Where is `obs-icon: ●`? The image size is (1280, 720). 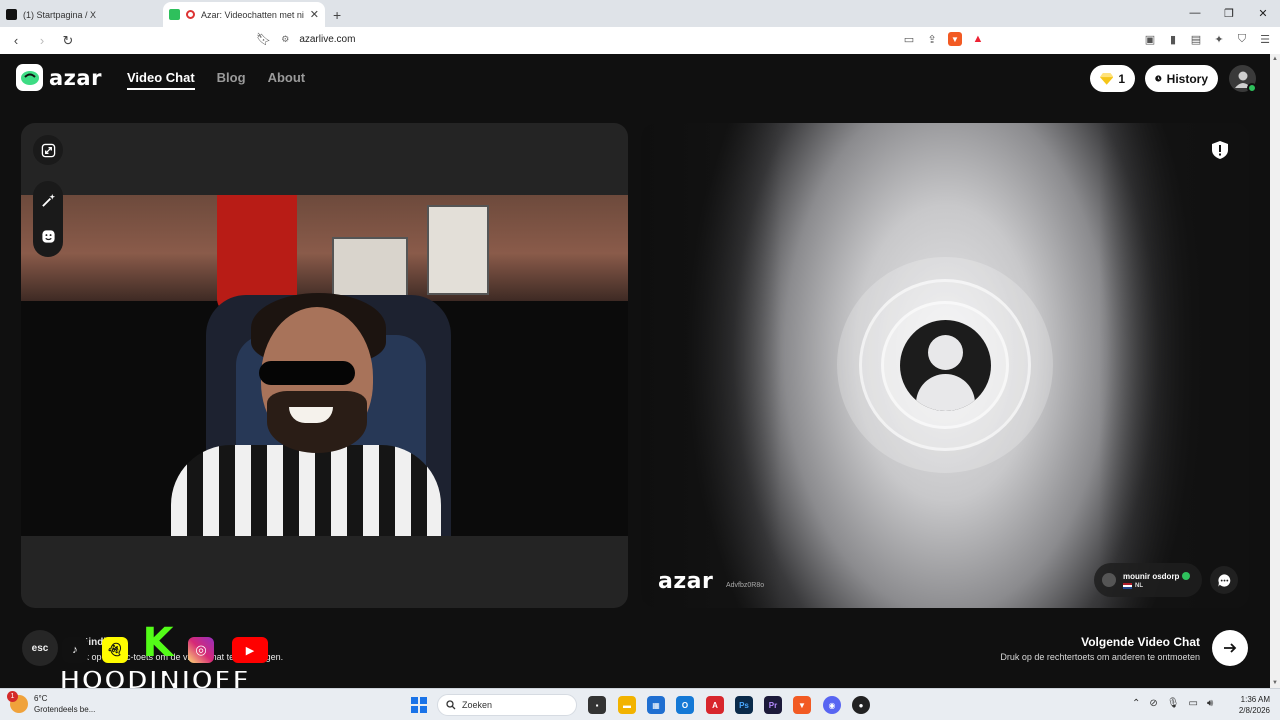
obs-icon: ● is located at coordinates (861, 705).